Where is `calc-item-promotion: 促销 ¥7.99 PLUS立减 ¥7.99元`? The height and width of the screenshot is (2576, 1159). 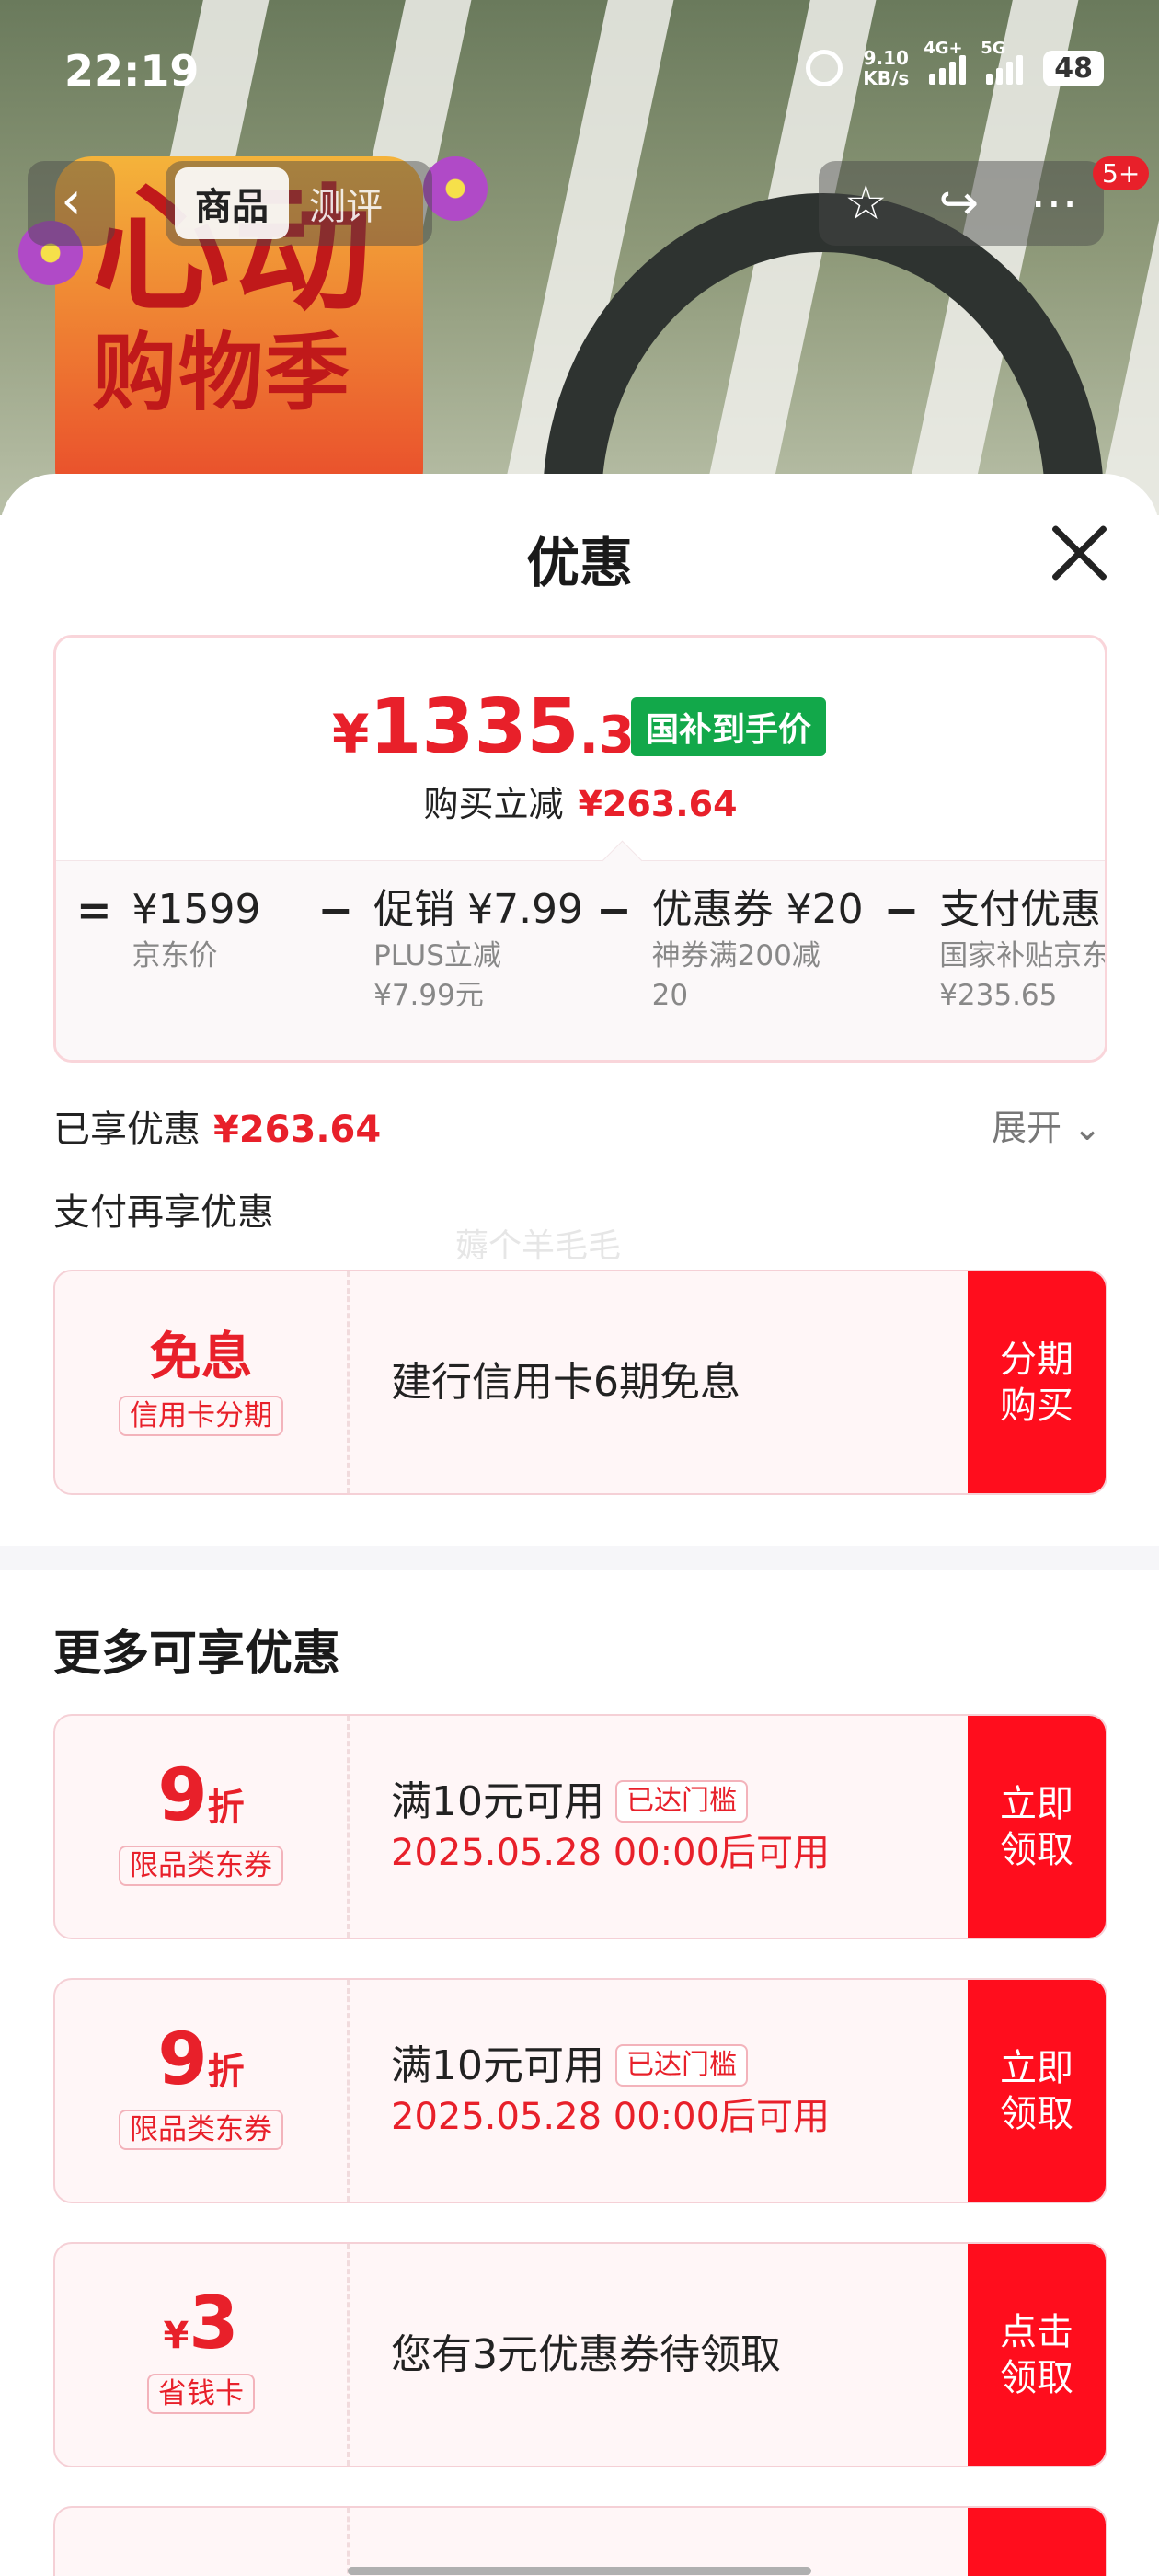
calc-item-promotion: 促销 ¥7.99 PLUS立减 ¥7.99元 is located at coordinates (478, 949).